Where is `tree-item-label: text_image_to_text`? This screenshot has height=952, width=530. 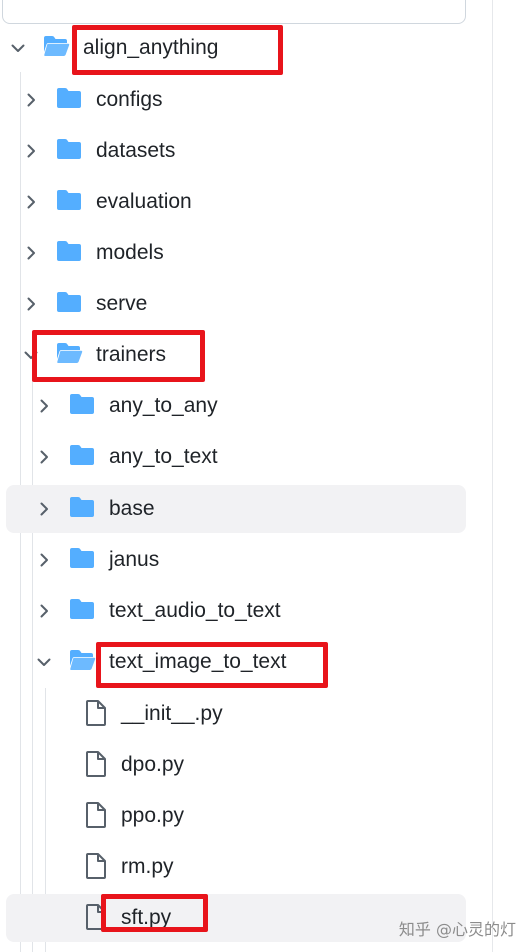
tree-item-label: text_image_to_text is located at coordinates (198, 661).